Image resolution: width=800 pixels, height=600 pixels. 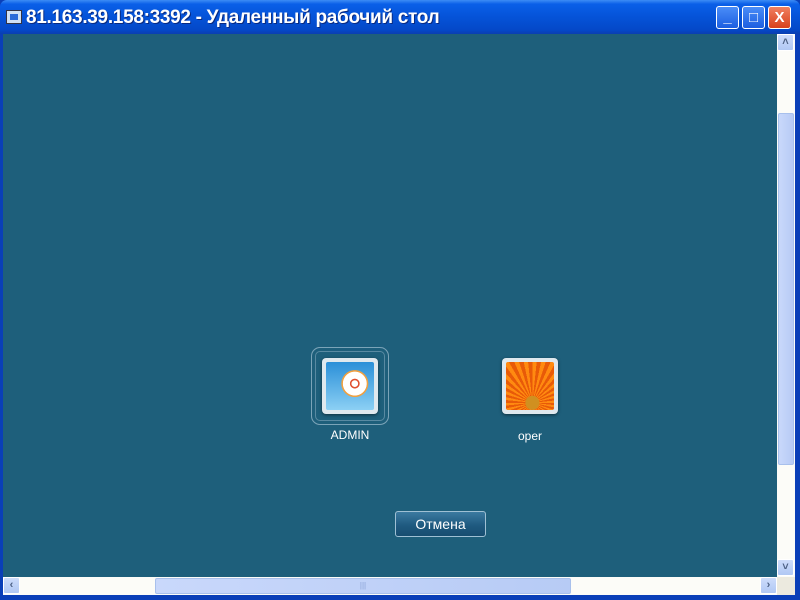 I want to click on user-tile-oper, so click(x=530, y=386).